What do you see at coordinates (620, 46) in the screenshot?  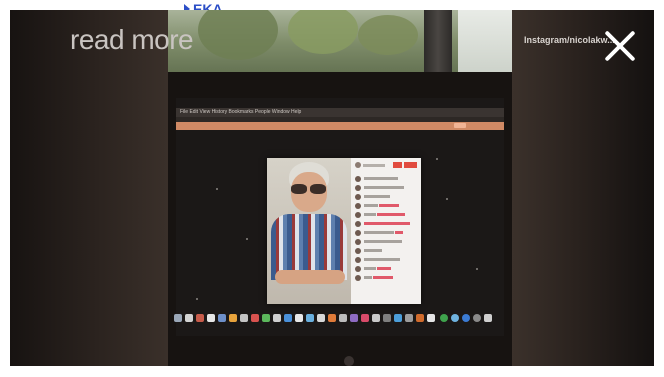 I see `close-icon` at bounding box center [620, 46].